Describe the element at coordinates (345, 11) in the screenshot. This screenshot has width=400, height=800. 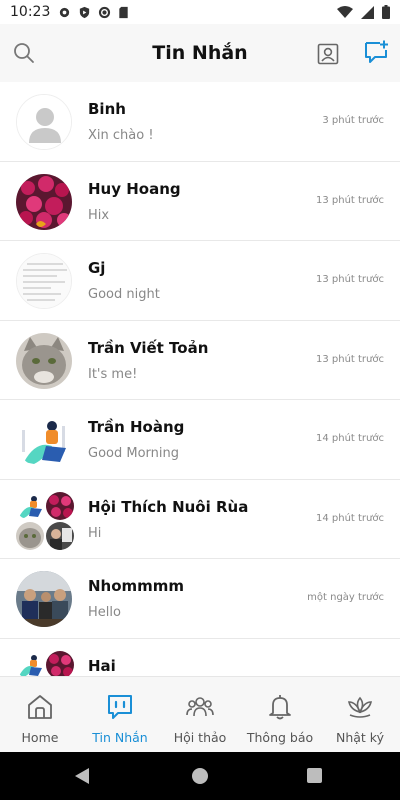
I see `wifi-icon` at that location.